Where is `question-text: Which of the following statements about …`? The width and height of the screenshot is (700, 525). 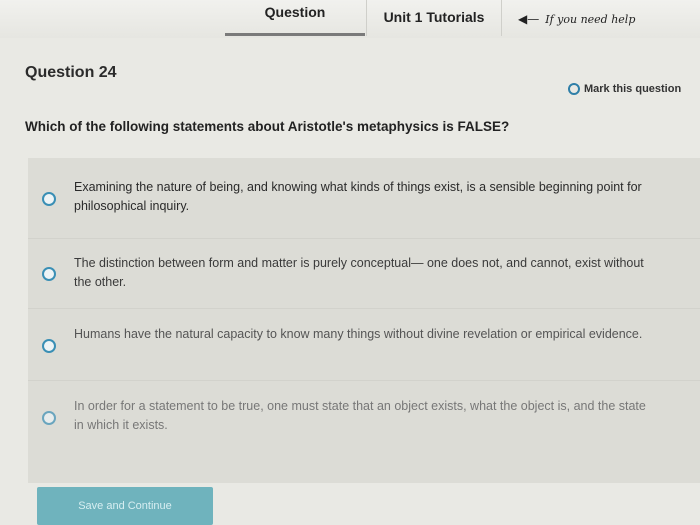
question-text: Which of the following statements about … is located at coordinates (267, 126).